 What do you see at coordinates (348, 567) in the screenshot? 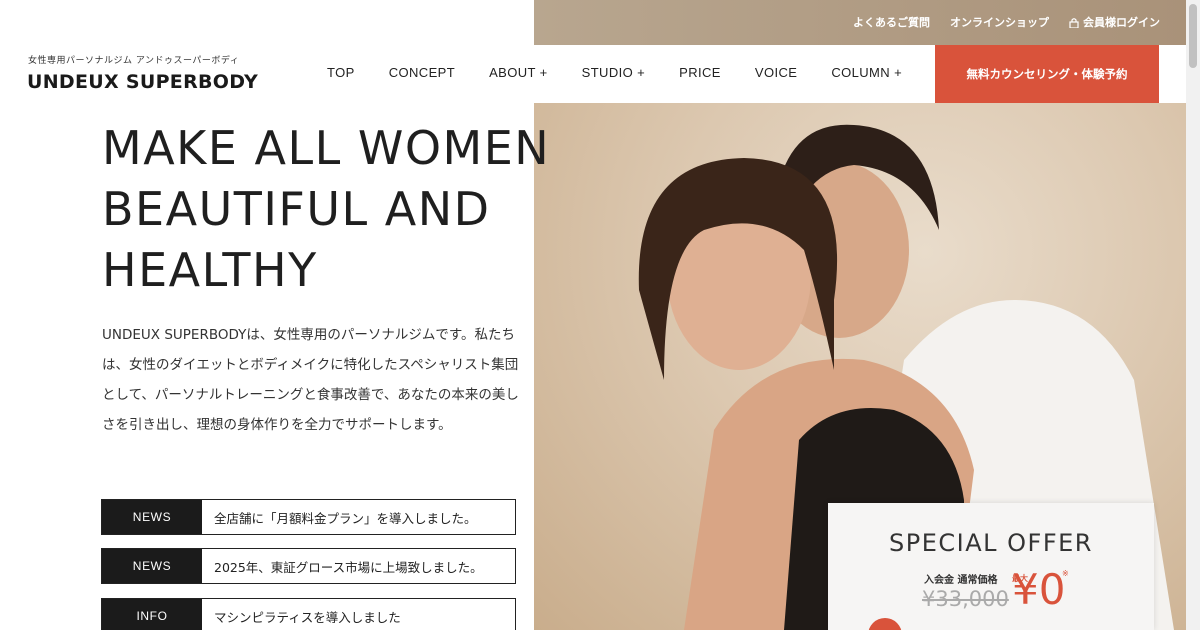
I see `news-text: 2025年、東証グロース市場に上場致しました。` at bounding box center [348, 567].